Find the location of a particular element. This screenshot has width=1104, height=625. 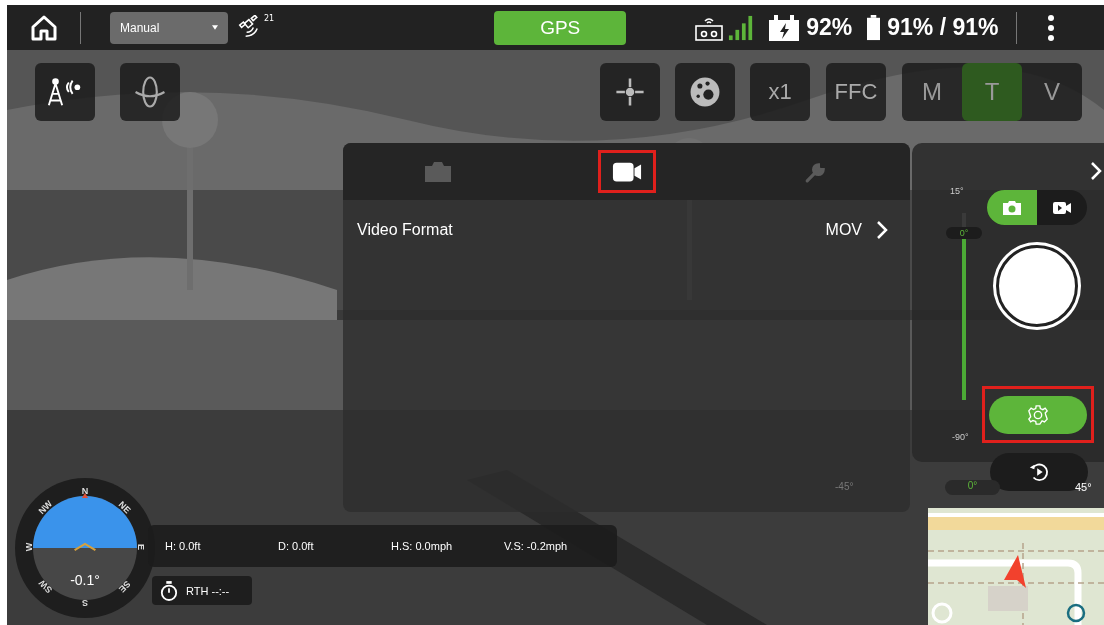

satellite-count: 21 is located at coordinates (269, 18).